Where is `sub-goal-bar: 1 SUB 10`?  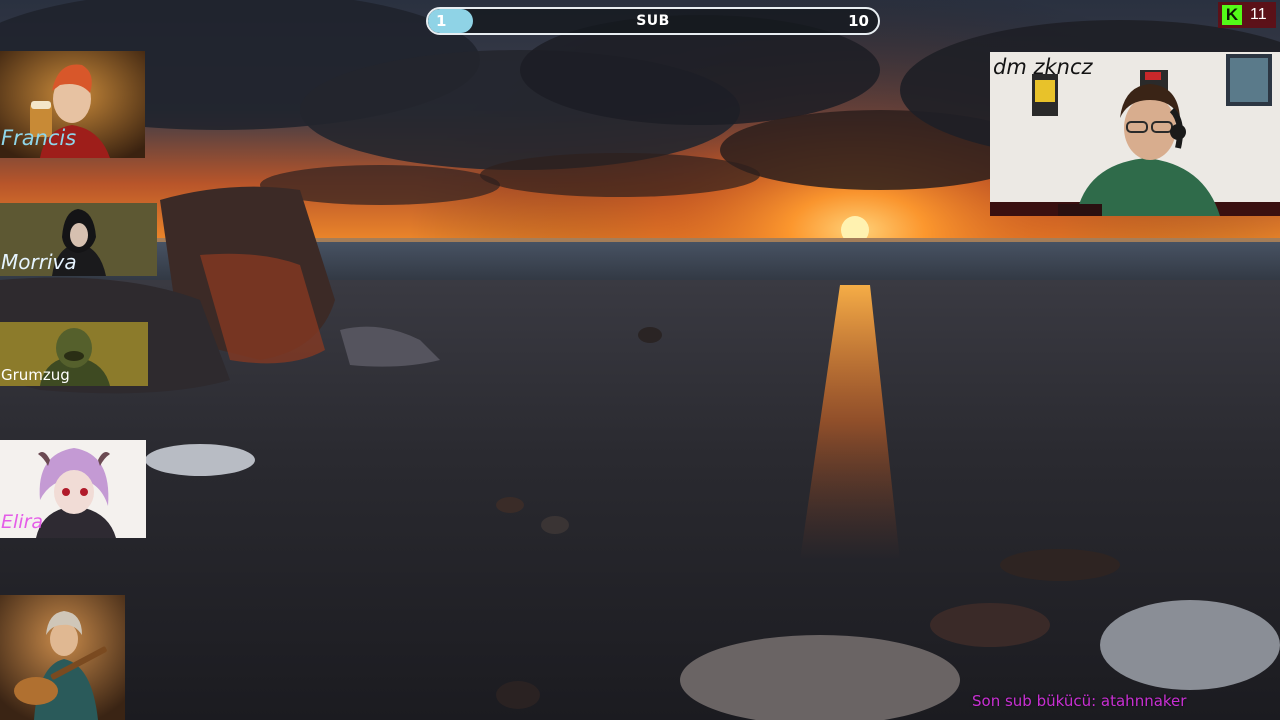 sub-goal-bar: 1 SUB 10 is located at coordinates (653, 21).